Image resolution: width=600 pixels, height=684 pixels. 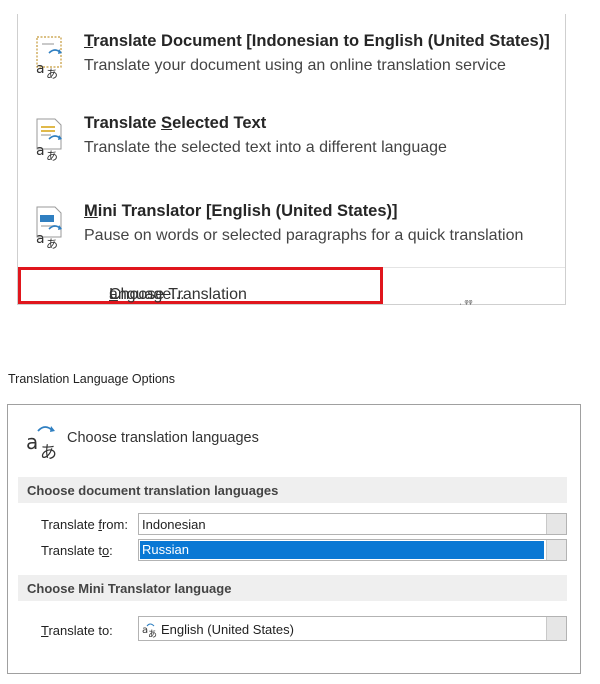 I want to click on translate-to-select: Russian, so click(x=352, y=550).